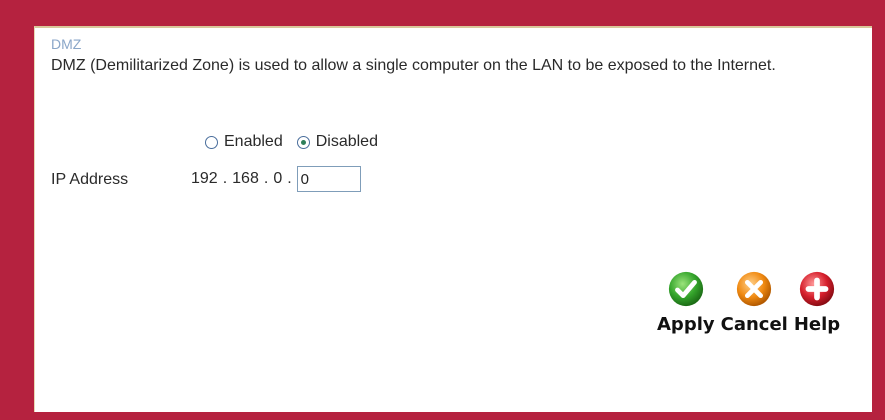 Image resolution: width=885 pixels, height=420 pixels. Describe the element at coordinates (347, 142) in the screenshot. I see `disabled-radio-label: Disabled` at that location.